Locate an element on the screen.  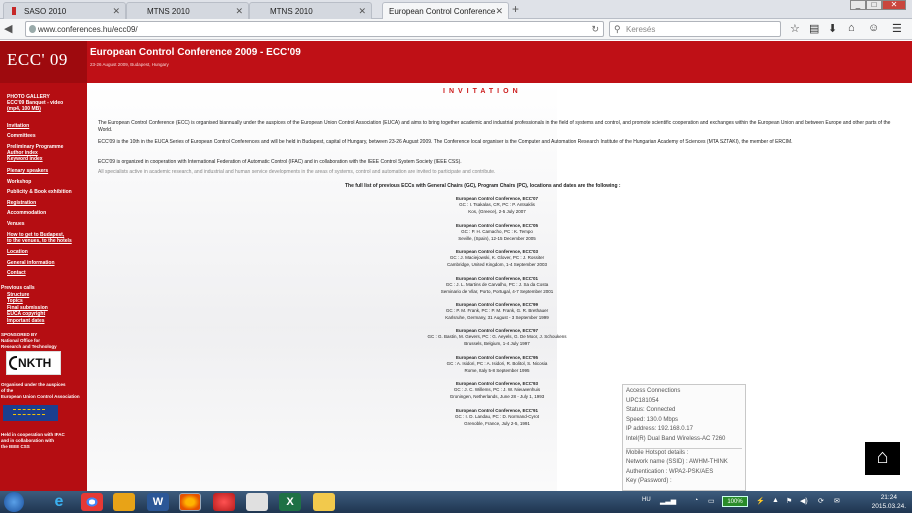
sidebar-item-general-info: General information is located at coordinates (31, 263).